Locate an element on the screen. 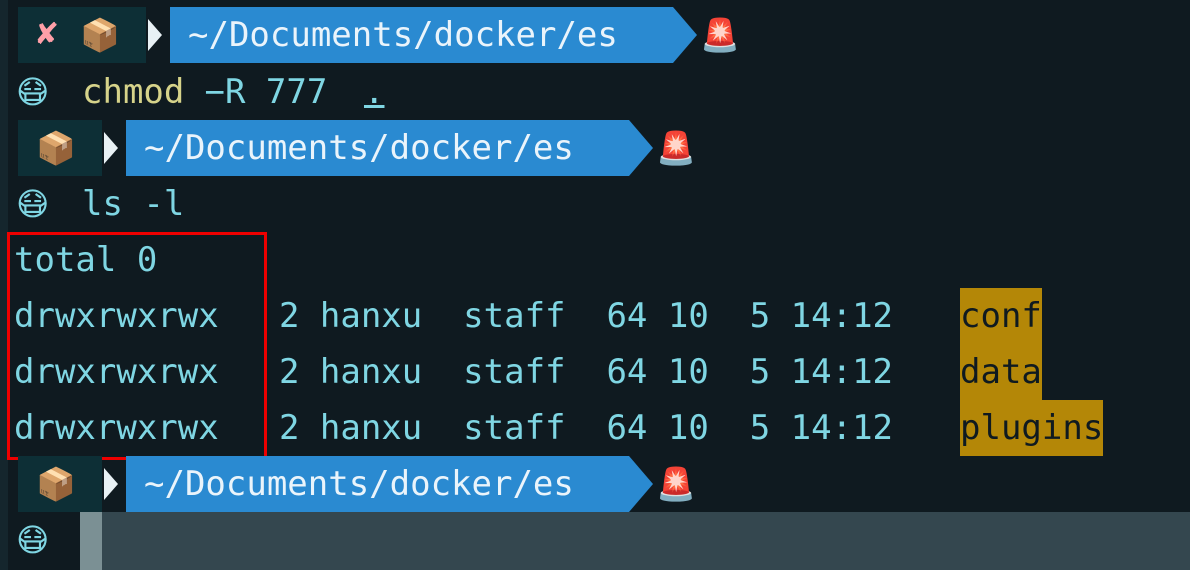  prompt-line-1: ✘ 📦 ~/Documents/docker/es 🚨 is located at coordinates (595, 35).